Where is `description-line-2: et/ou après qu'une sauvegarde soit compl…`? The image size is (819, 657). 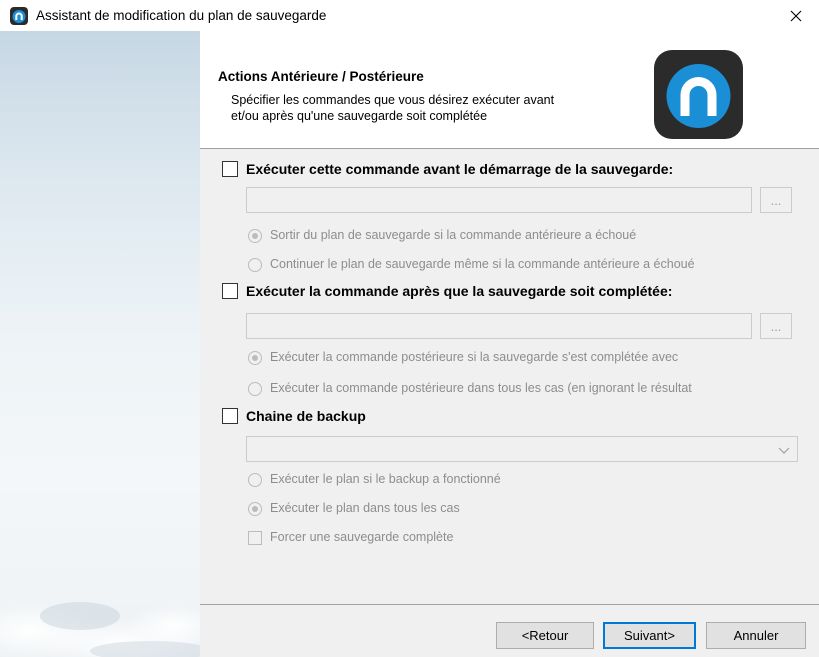 description-line-2: et/ou après qu'une sauvegarde soit compl… is located at coordinates (359, 116).